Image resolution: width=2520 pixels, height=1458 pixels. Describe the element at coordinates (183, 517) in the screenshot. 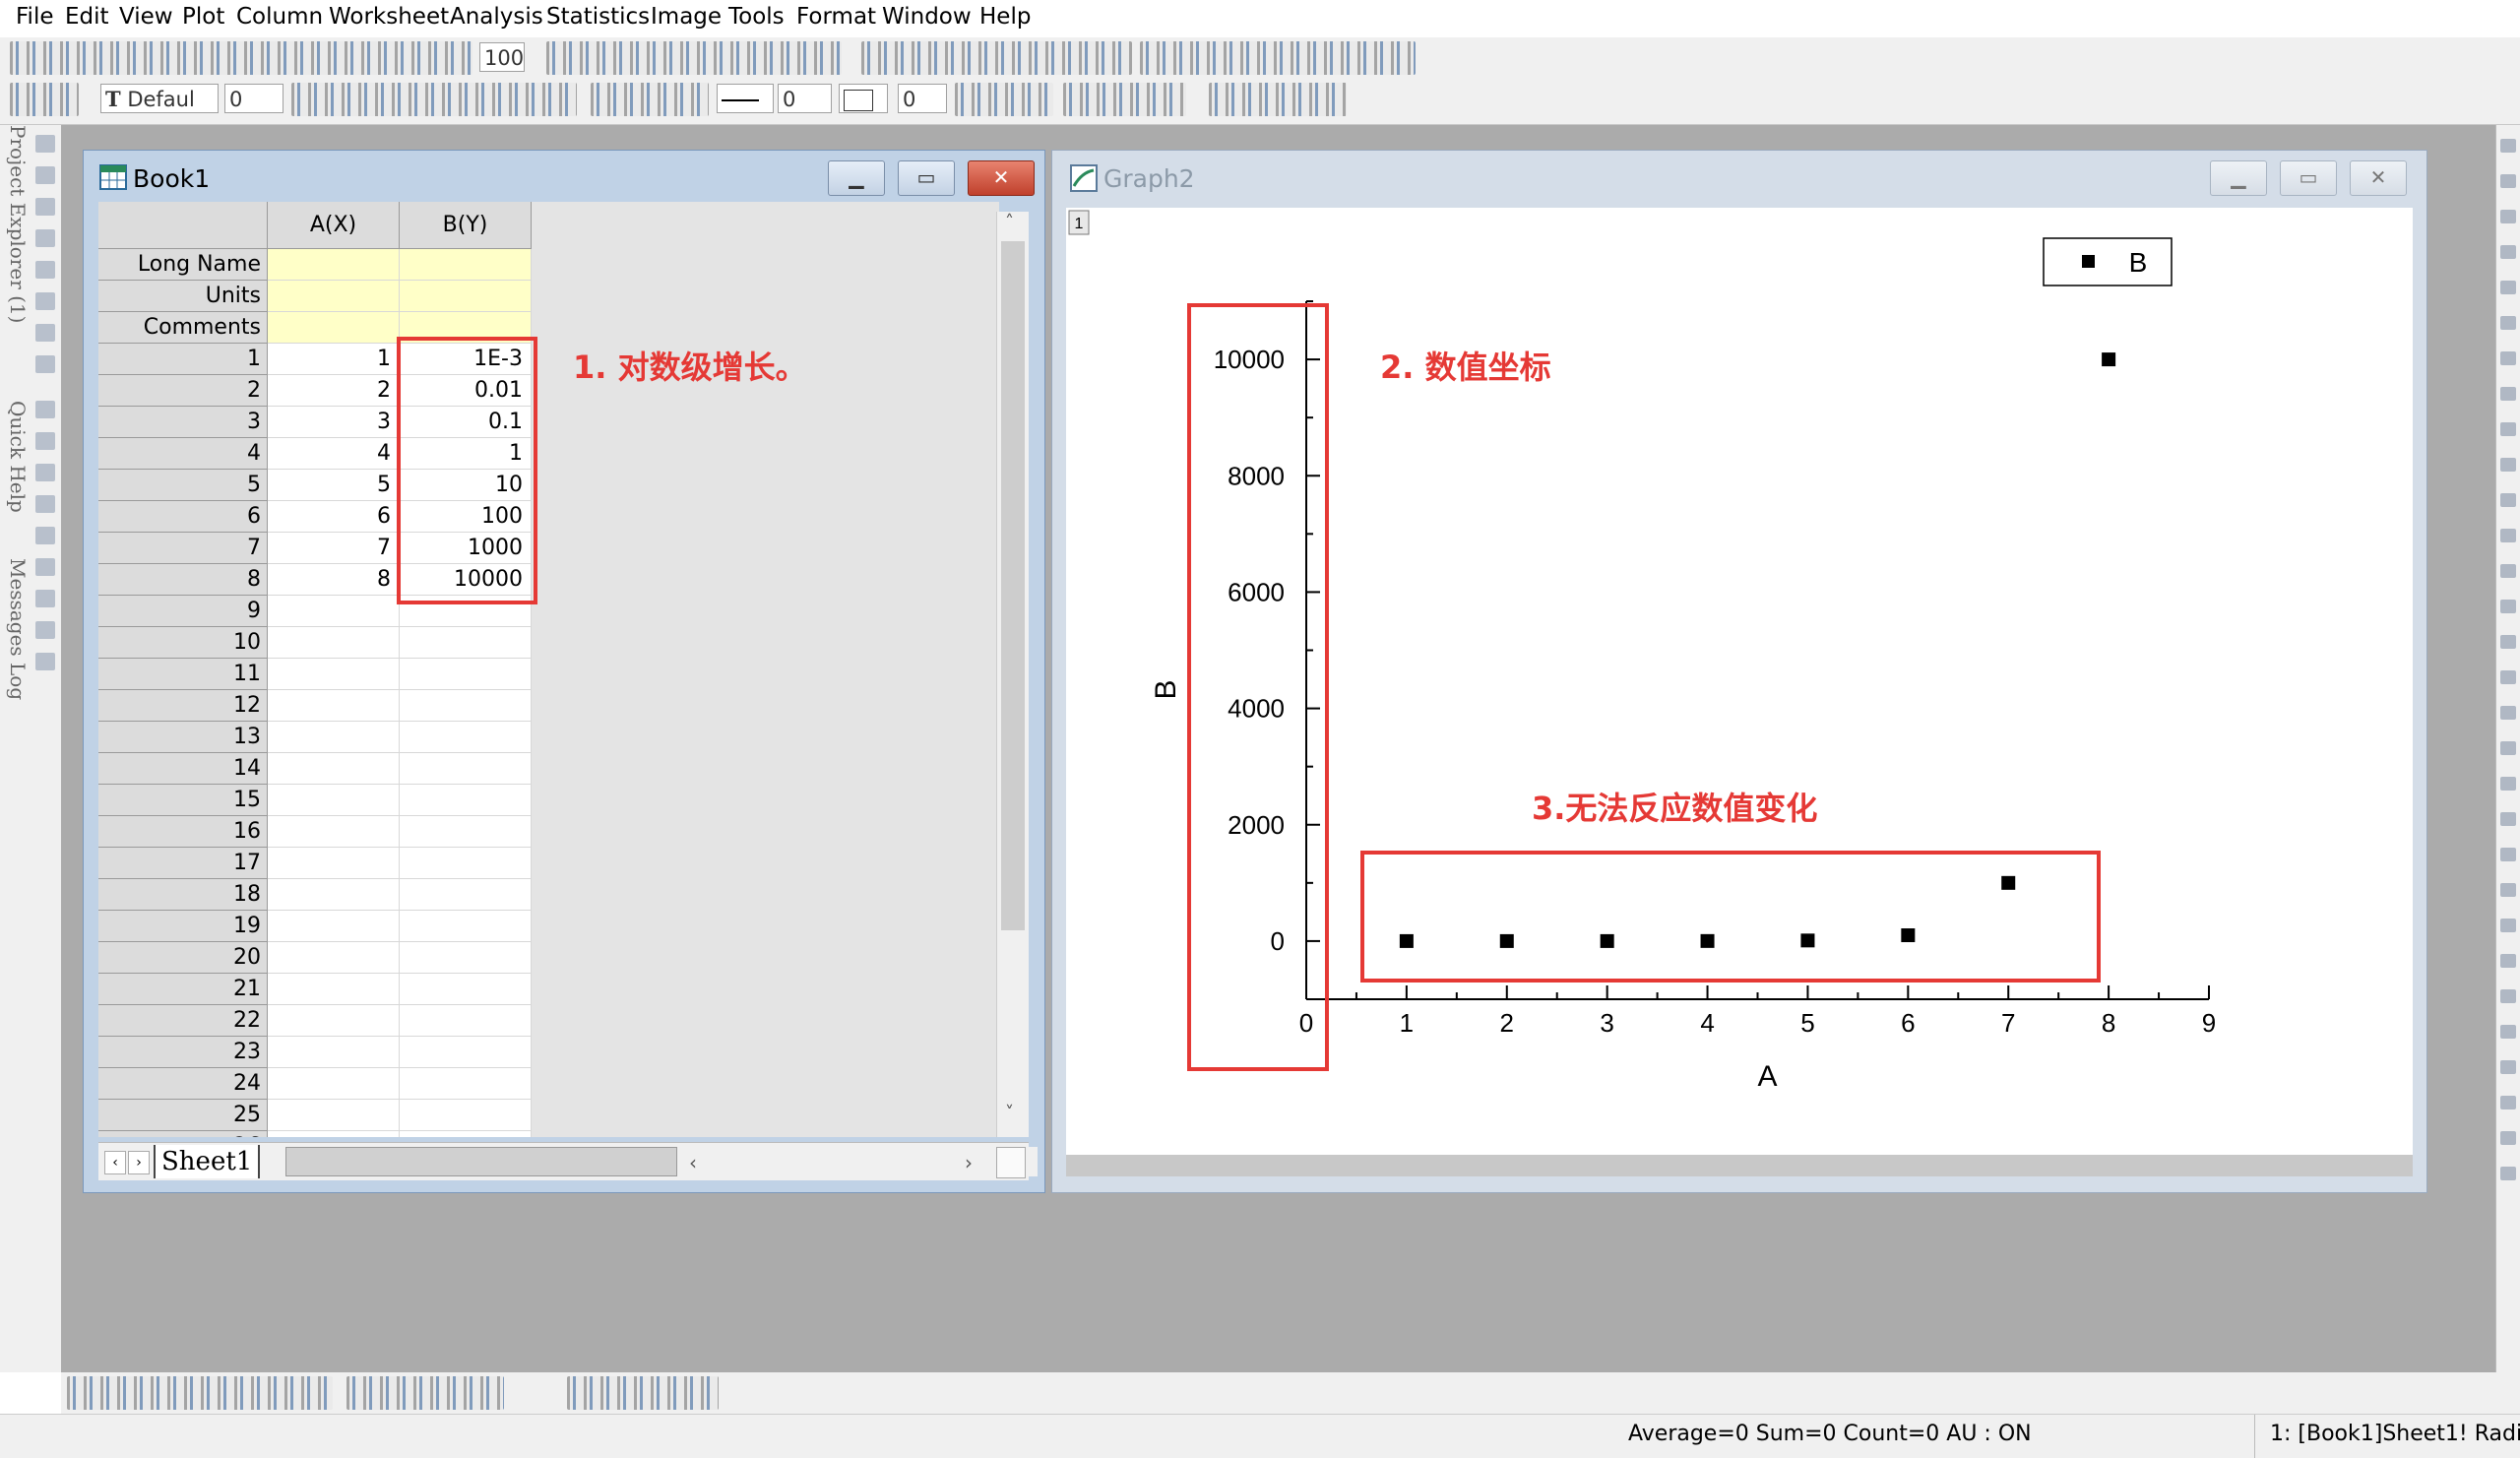

I see `row-header: 6` at that location.